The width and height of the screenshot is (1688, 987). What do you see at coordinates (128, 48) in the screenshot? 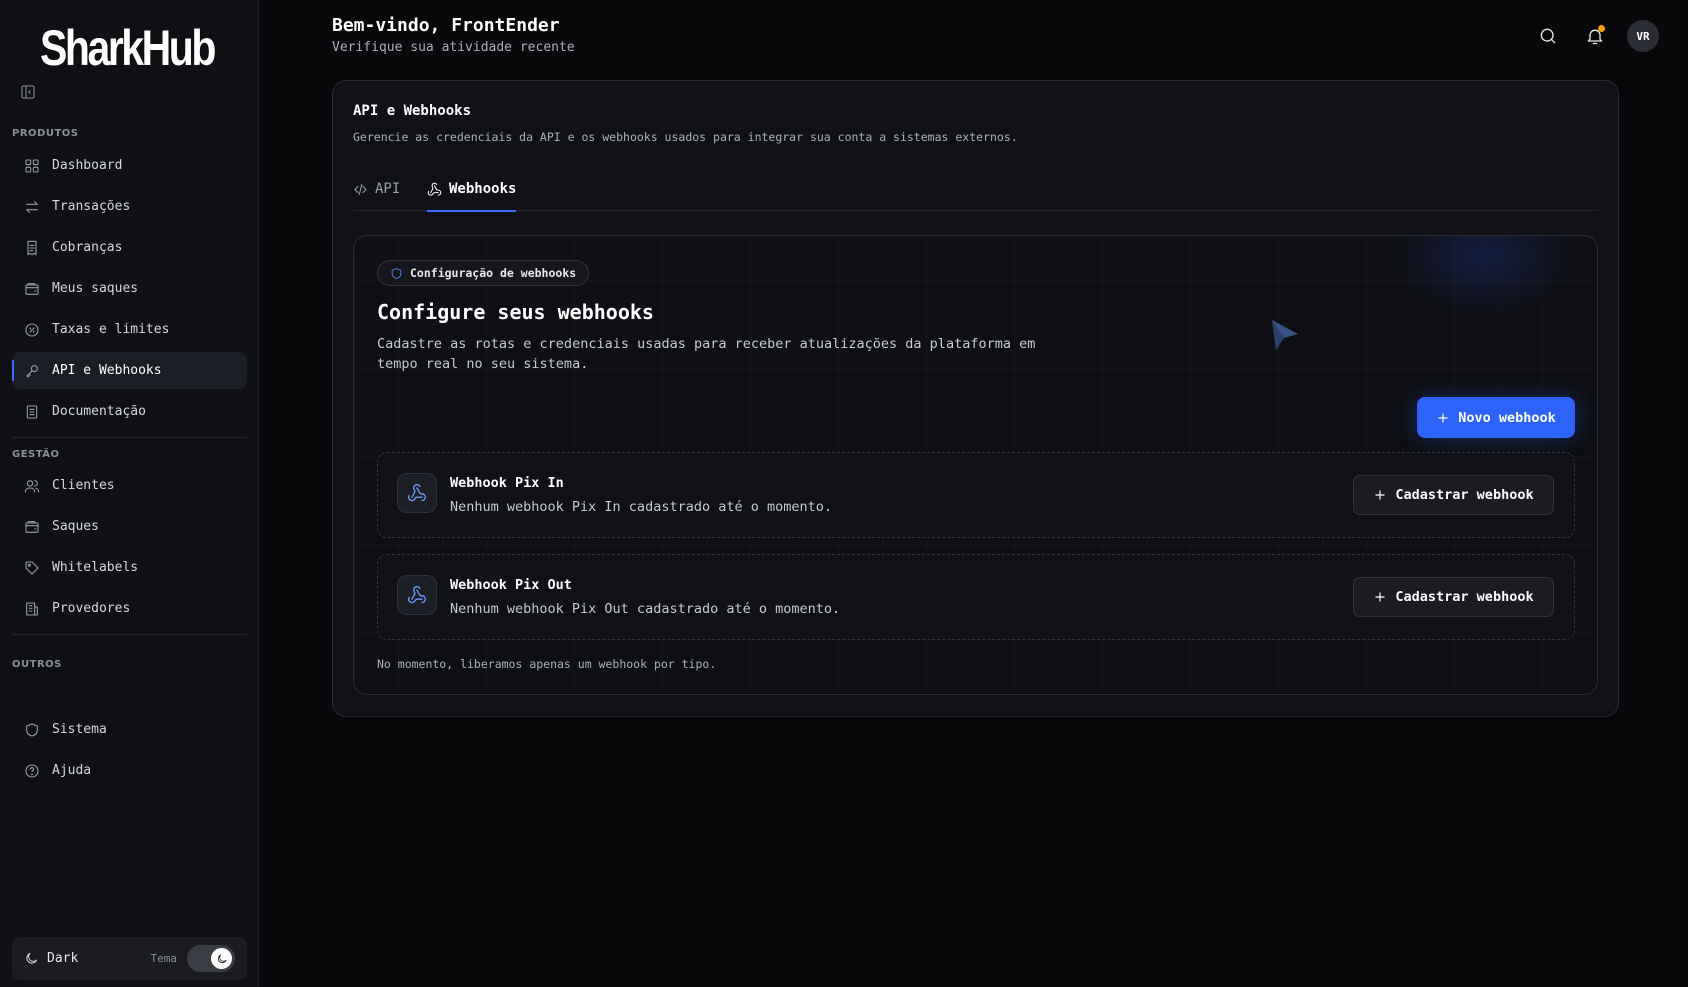
I see `logo: SharkHub` at bounding box center [128, 48].